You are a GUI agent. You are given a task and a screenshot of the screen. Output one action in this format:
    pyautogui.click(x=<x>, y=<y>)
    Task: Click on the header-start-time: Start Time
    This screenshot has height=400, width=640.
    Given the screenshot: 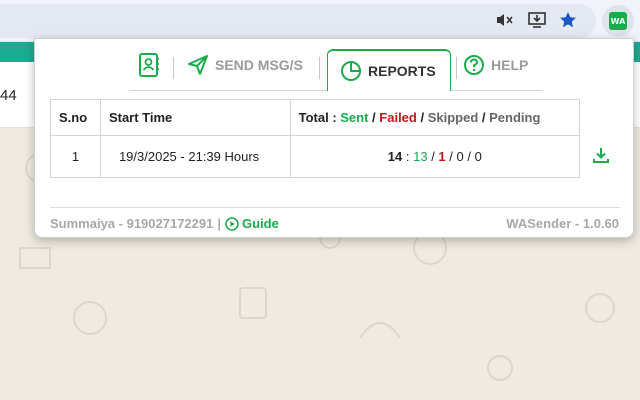 What is the action you would take?
    pyautogui.click(x=195, y=117)
    